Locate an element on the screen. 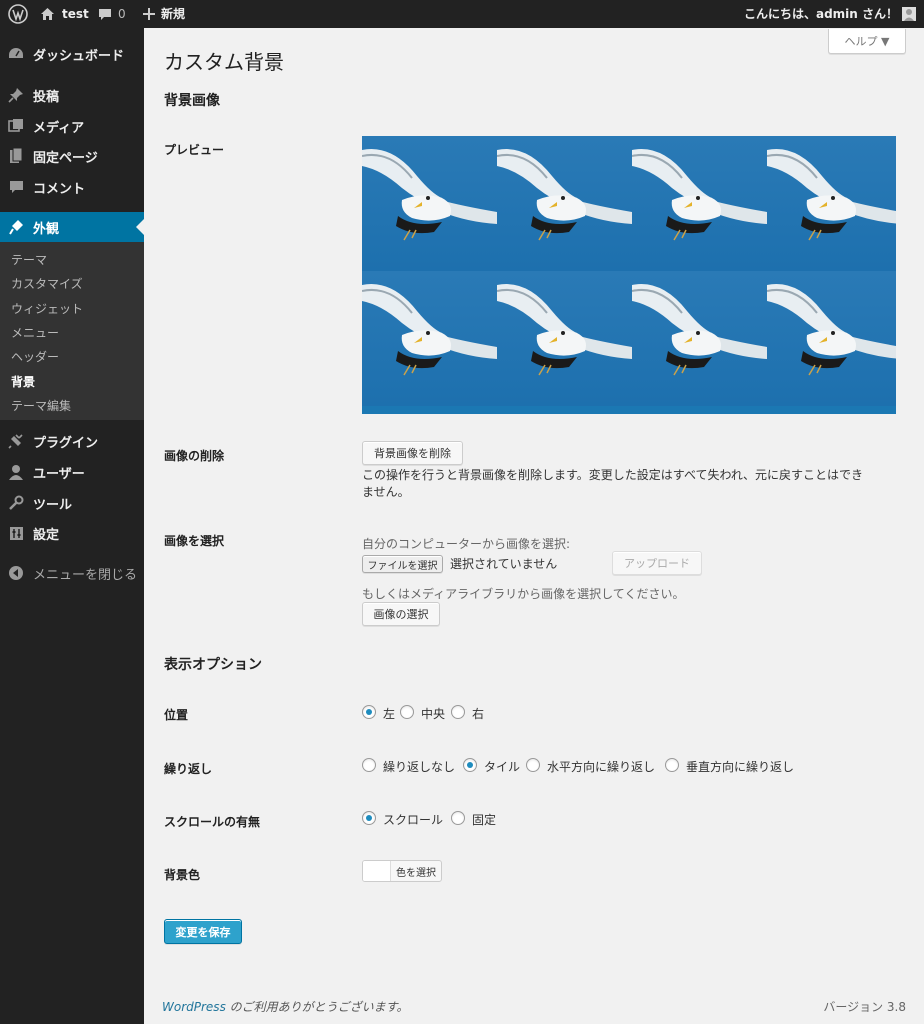  remove-note-line-2: ません。 is located at coordinates (386, 492).